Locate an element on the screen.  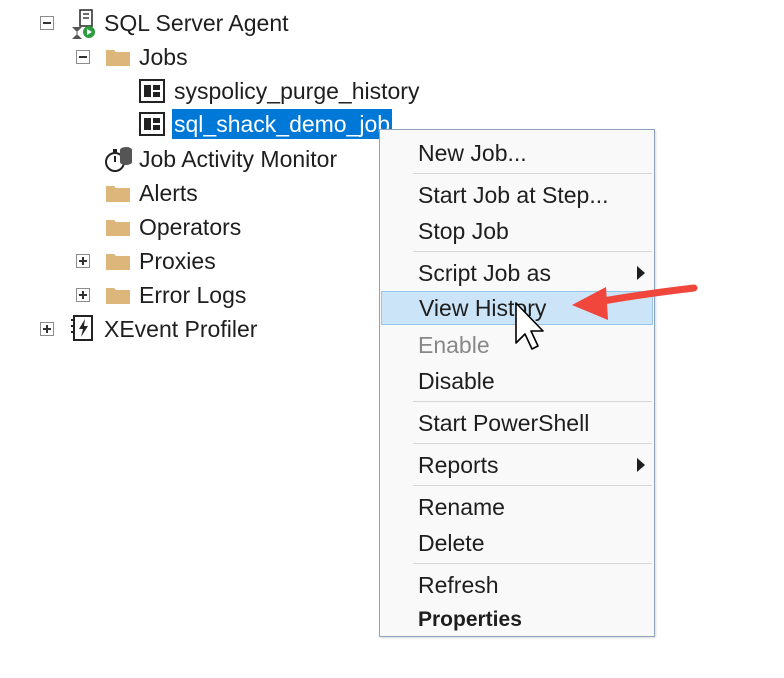
tree-label-sql-server-agent: SQL Server Agent is located at coordinates (196, 23).